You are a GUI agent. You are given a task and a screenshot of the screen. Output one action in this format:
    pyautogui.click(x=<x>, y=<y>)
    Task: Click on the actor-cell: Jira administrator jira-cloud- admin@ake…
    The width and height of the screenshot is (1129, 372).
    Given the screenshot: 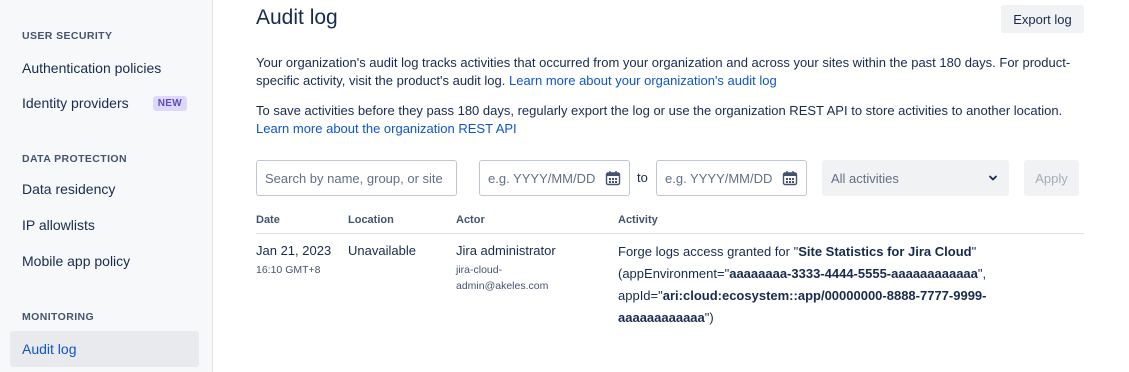 What is the action you would take?
    pyautogui.click(x=506, y=267)
    